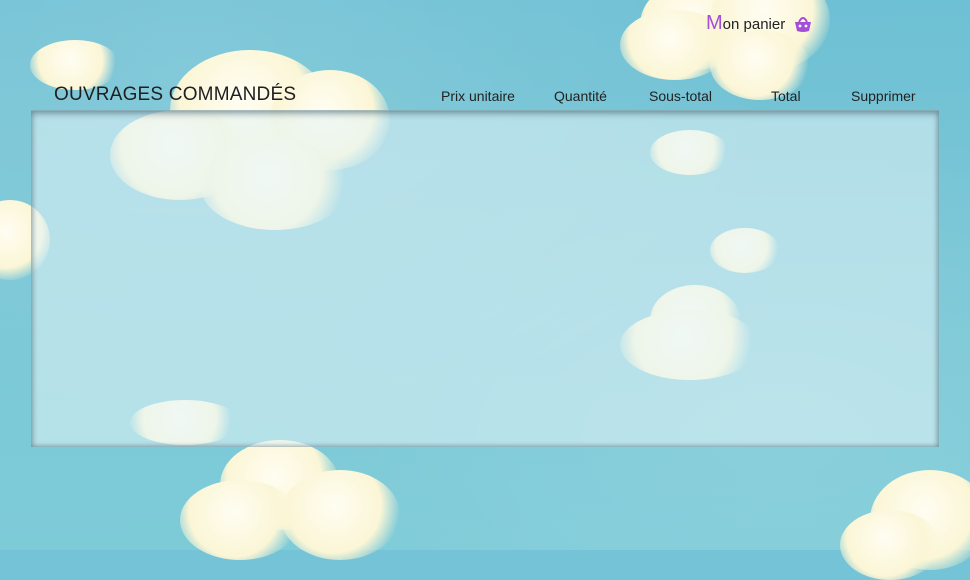 Image resolution: width=970 pixels, height=580 pixels. What do you see at coordinates (786, 96) in the screenshot?
I see `column-total: Total` at bounding box center [786, 96].